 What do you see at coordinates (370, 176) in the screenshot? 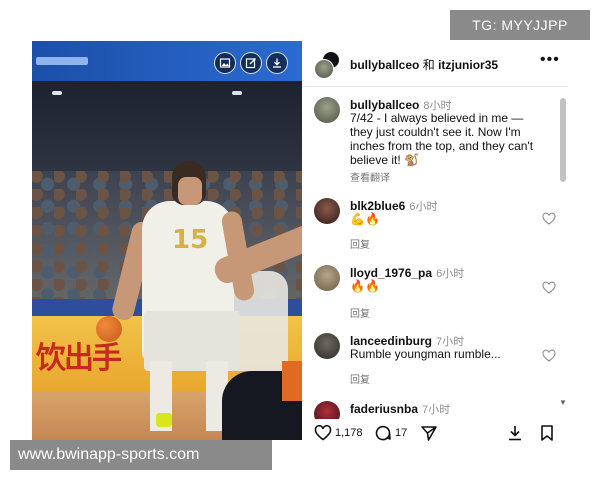
I see `see-translation-link: 查看翻译` at bounding box center [370, 176].